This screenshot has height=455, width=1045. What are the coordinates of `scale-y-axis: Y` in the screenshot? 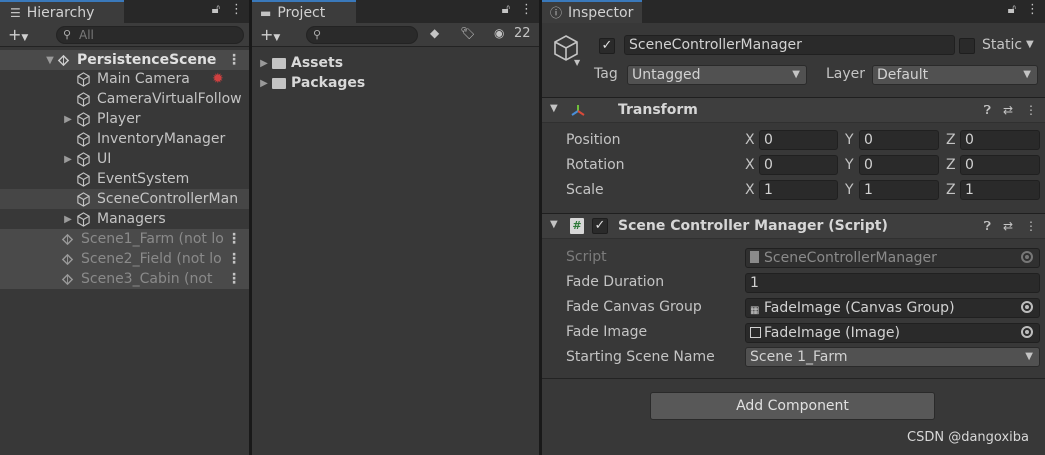 It's located at (849, 190).